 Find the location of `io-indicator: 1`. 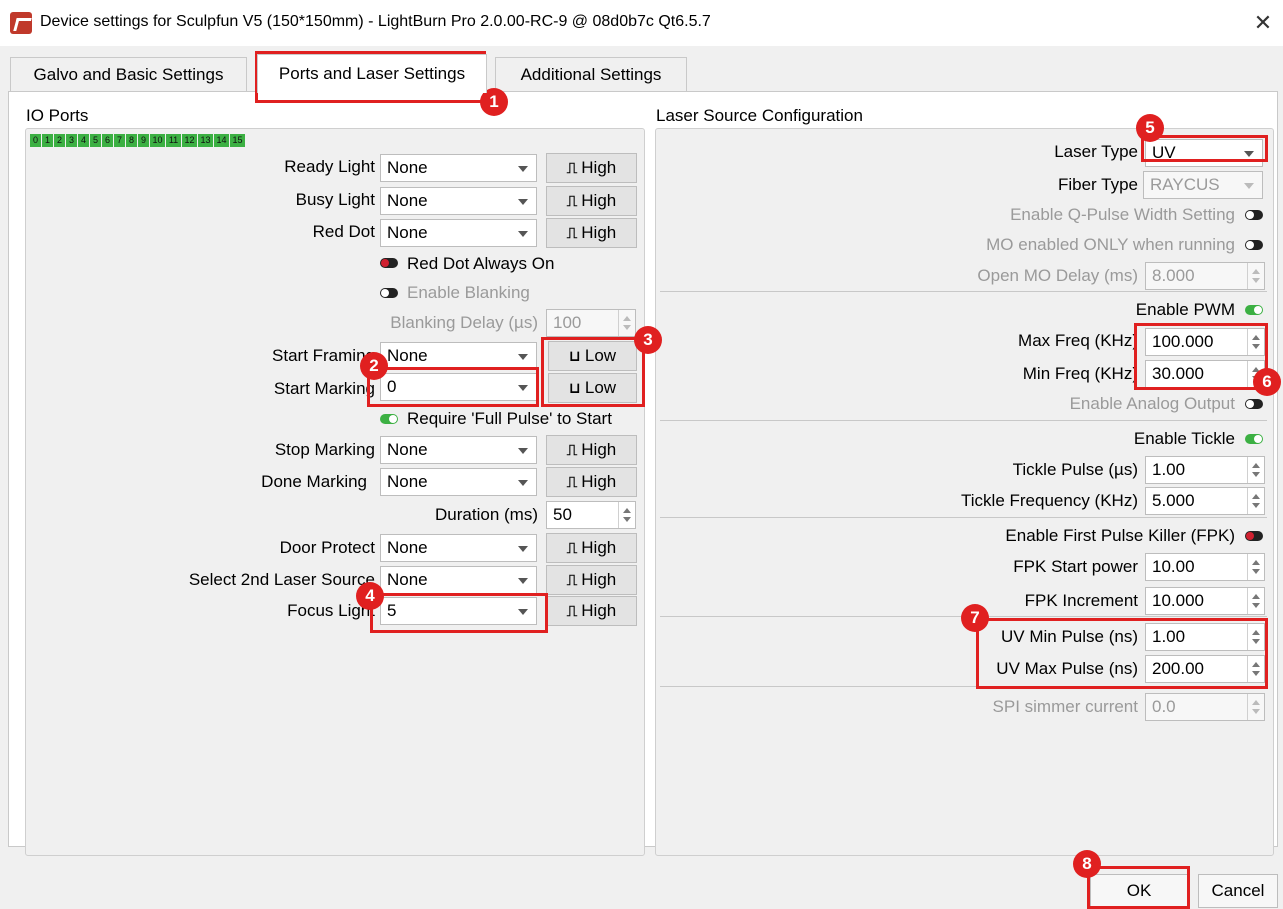

io-indicator: 1 is located at coordinates (47, 140).